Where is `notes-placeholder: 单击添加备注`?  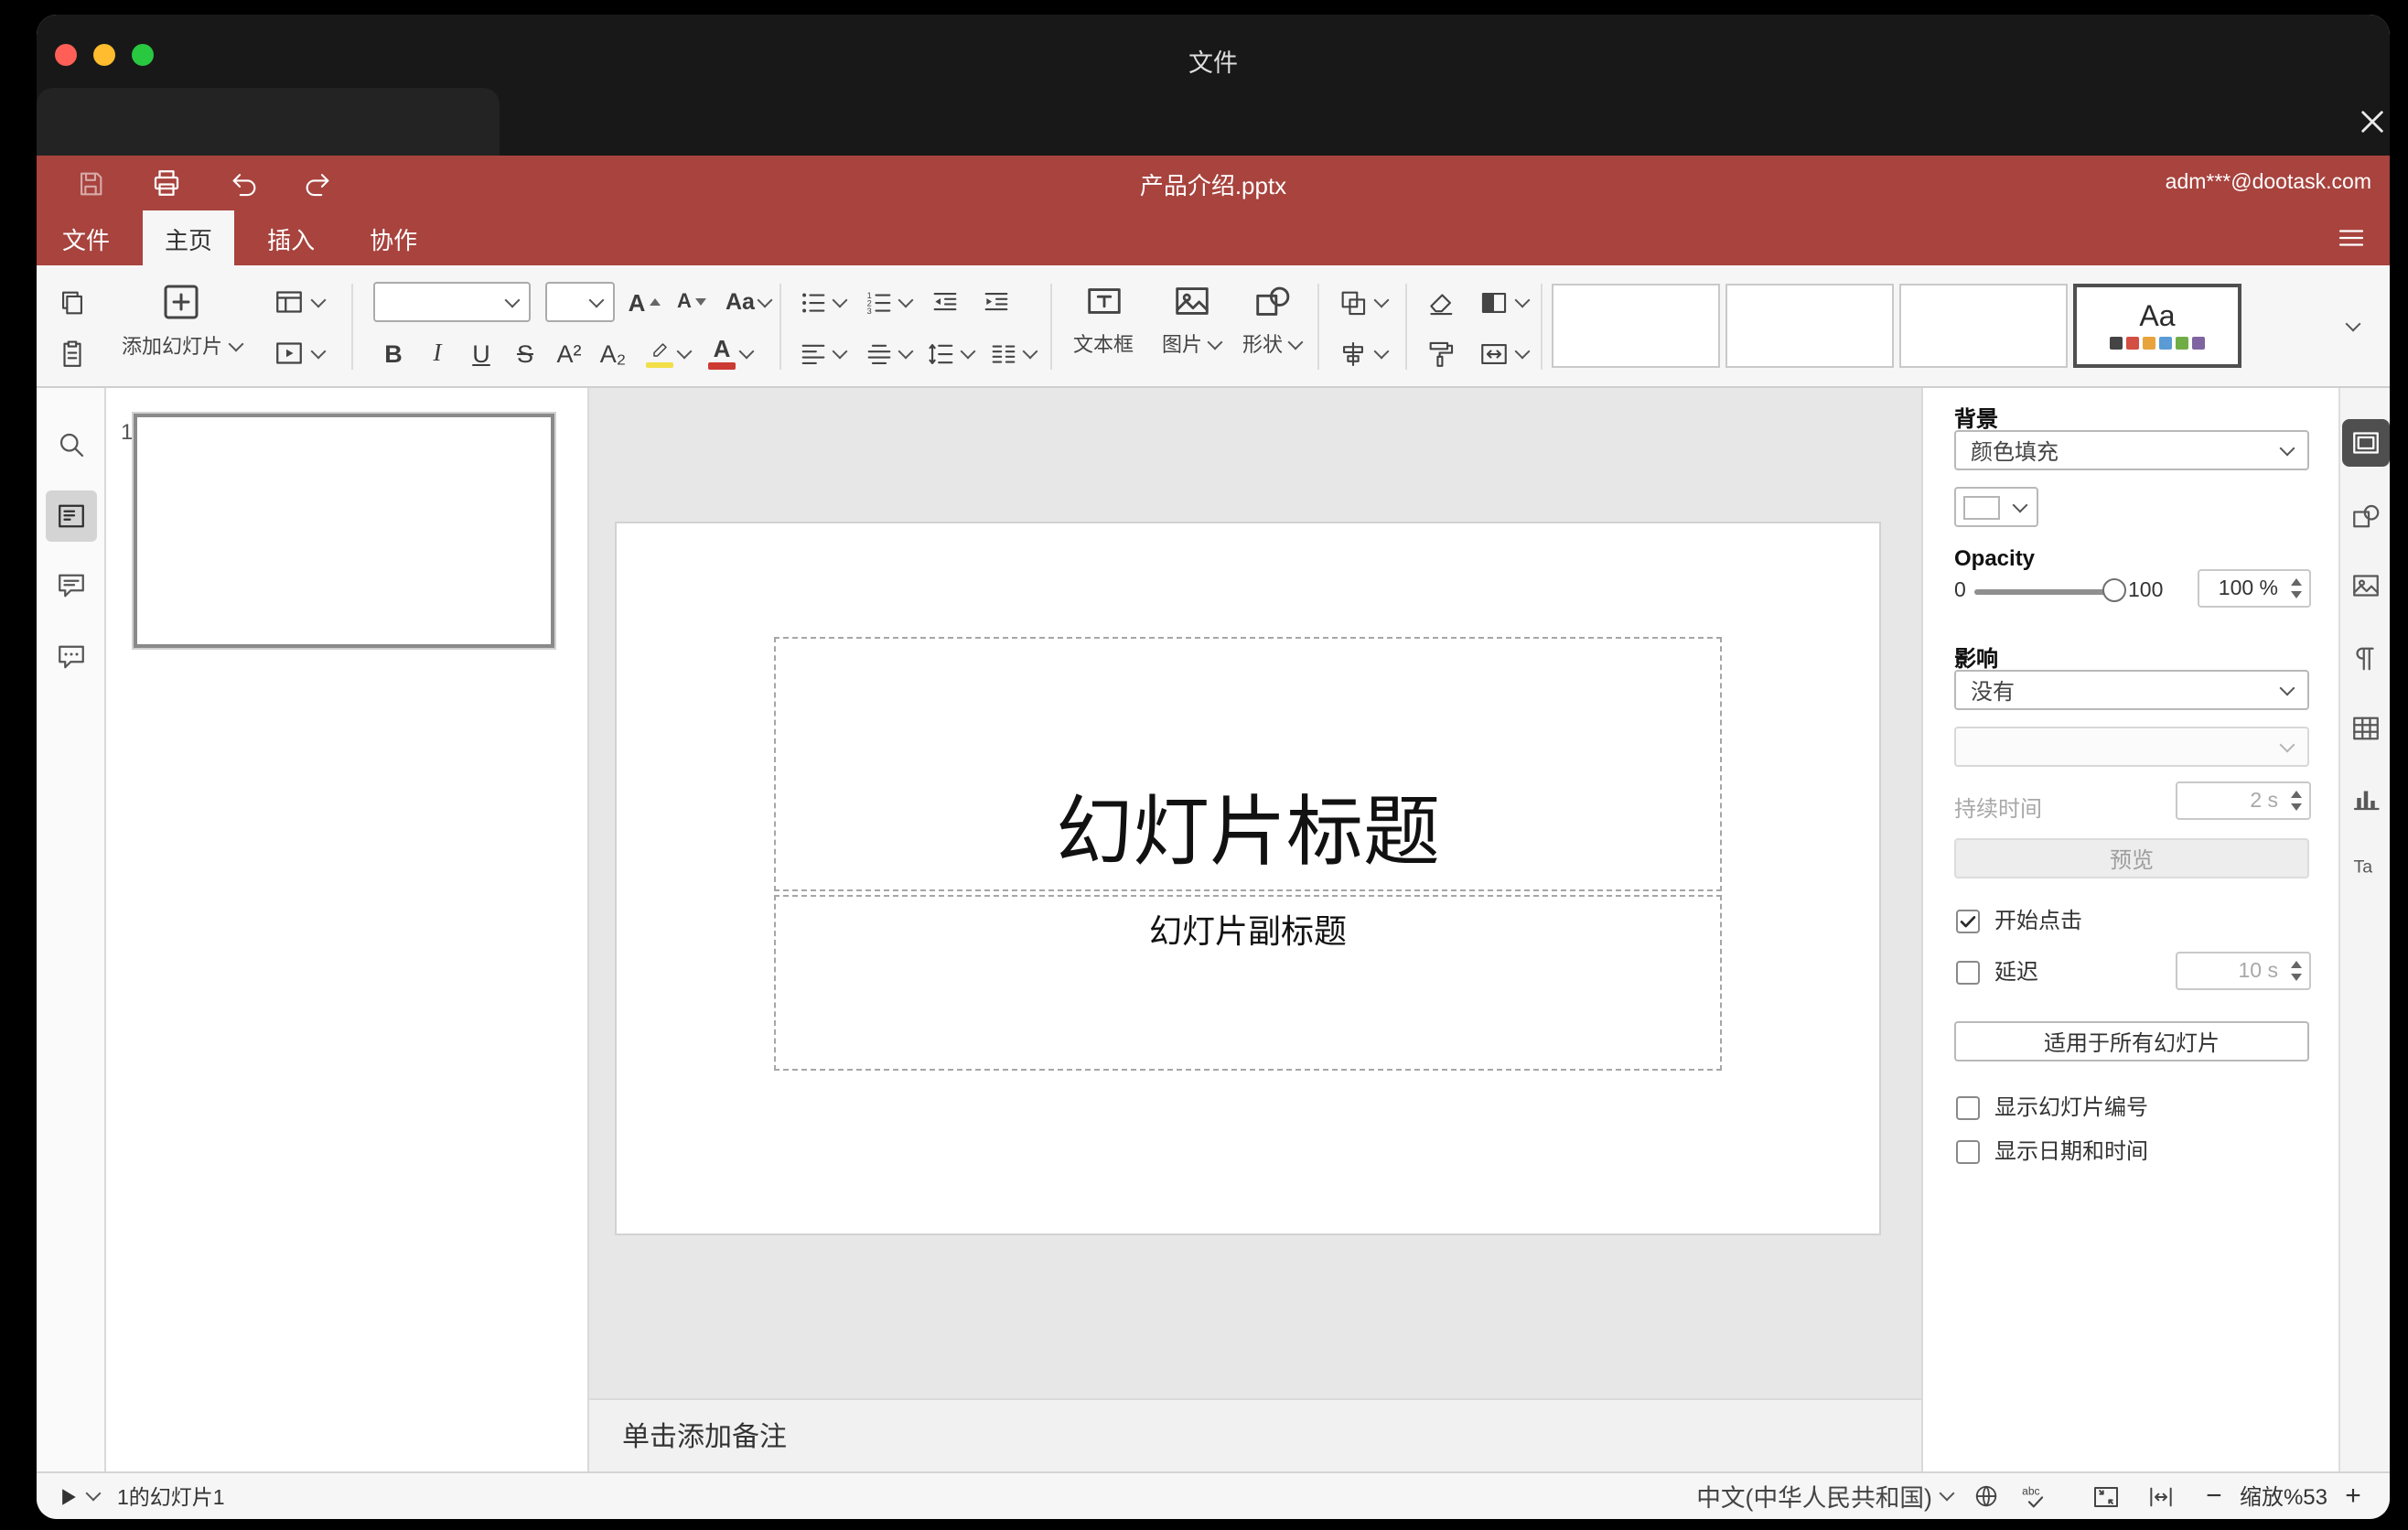 notes-placeholder: 单击添加备注 is located at coordinates (705, 1437).